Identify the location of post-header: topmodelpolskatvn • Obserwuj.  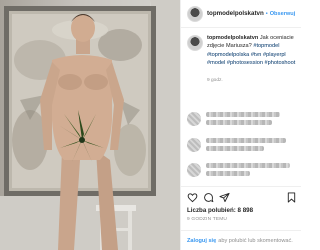
(241, 14).